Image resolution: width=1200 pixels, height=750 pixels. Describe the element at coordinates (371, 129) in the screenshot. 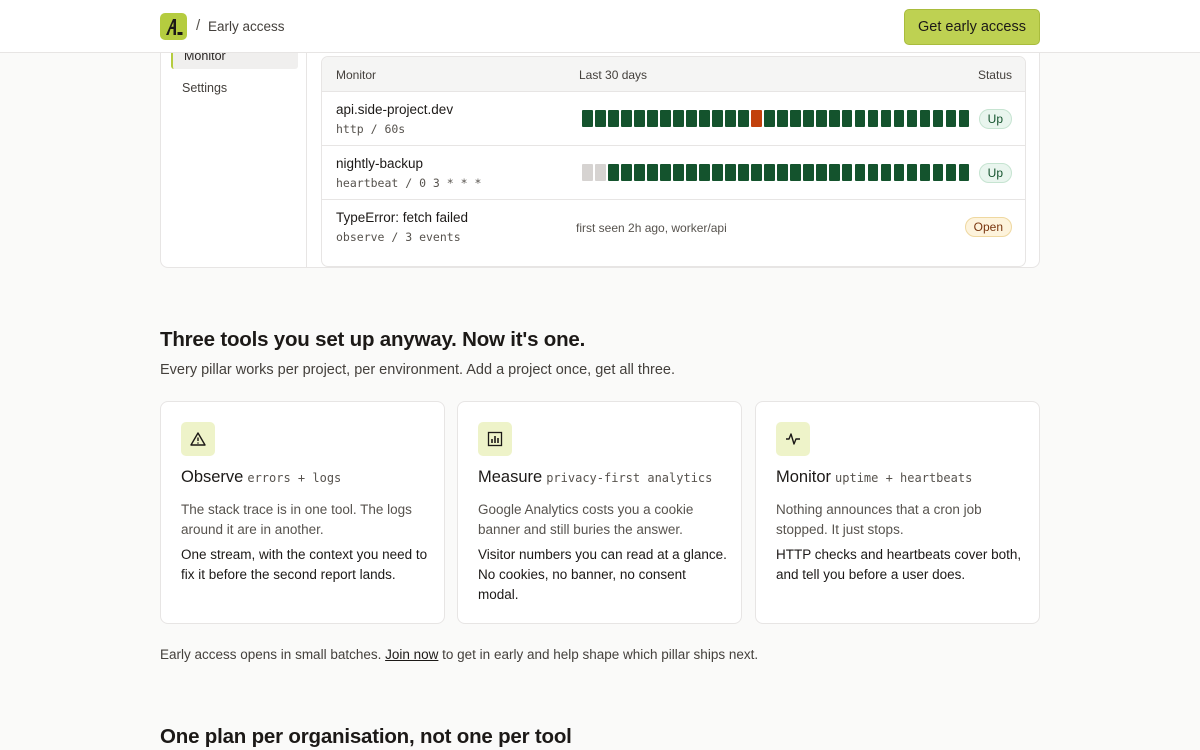

I see `monitor-meta: http / 60s` at that location.